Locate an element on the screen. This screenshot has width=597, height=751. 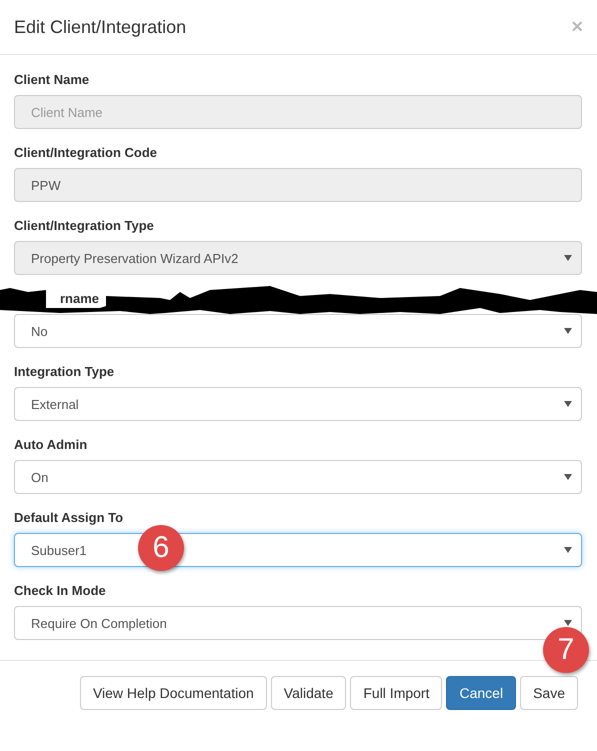
select-dropdown: External is located at coordinates (298, 404).